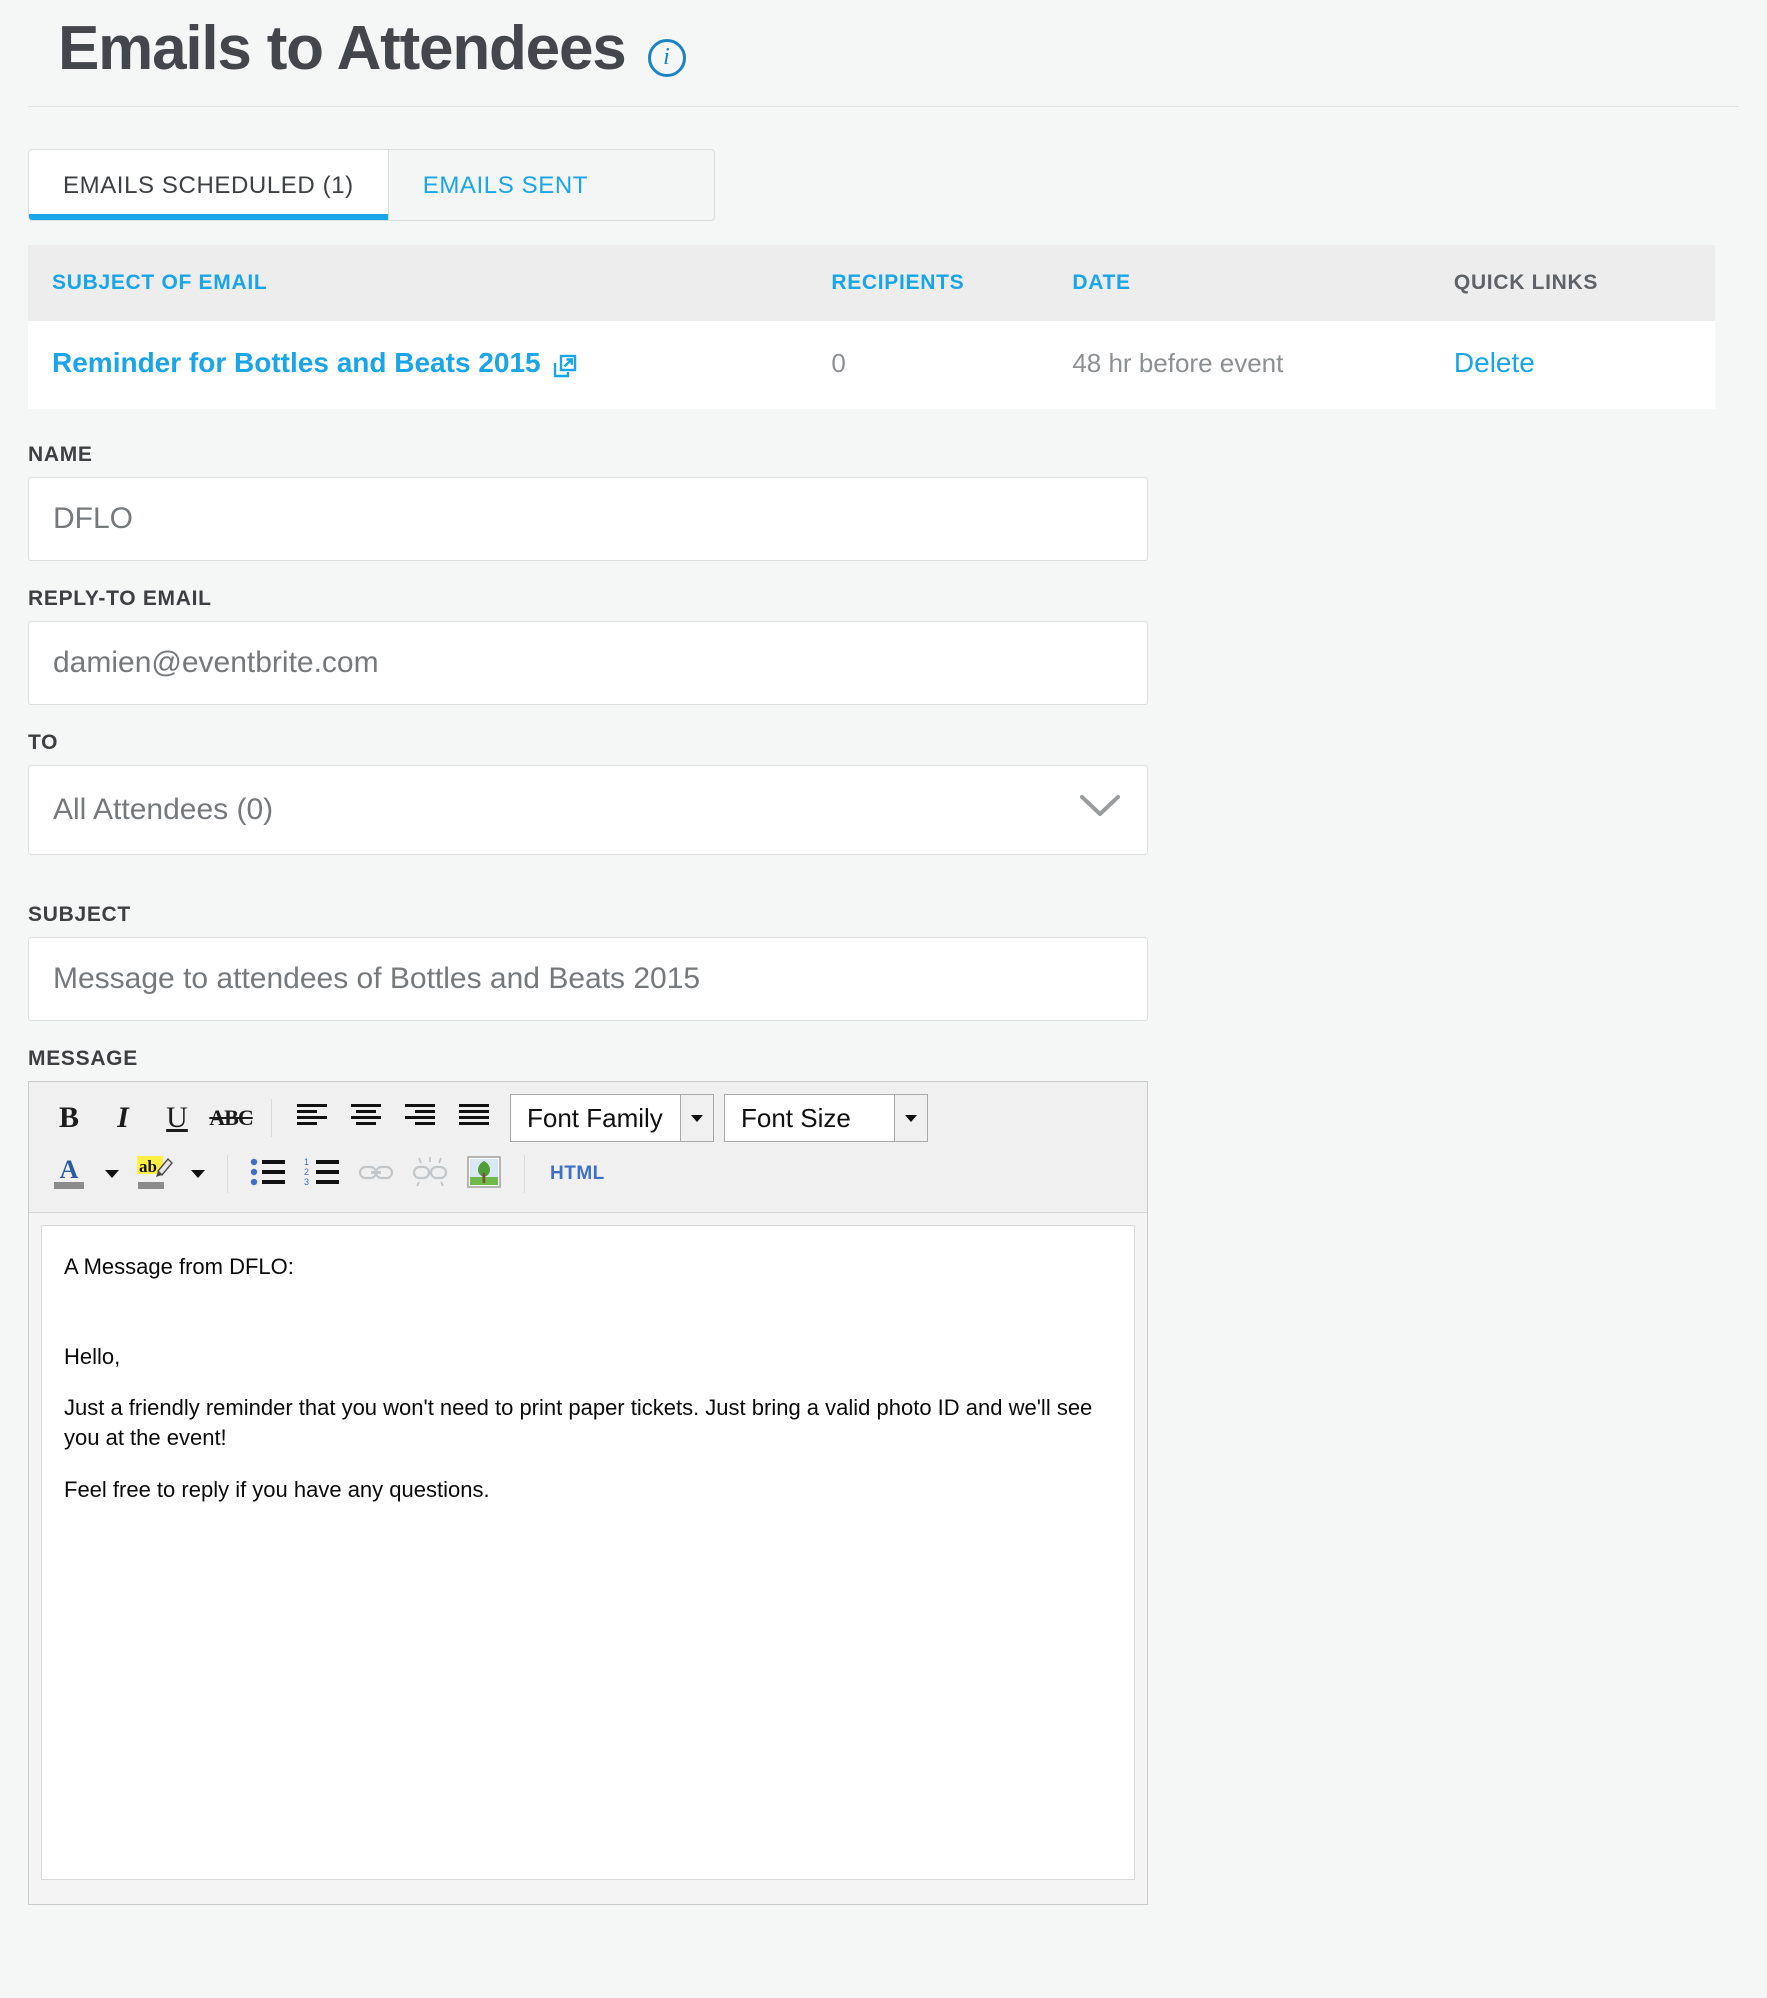  I want to click on numbered-list-button: 1 2 3, so click(322, 1174).